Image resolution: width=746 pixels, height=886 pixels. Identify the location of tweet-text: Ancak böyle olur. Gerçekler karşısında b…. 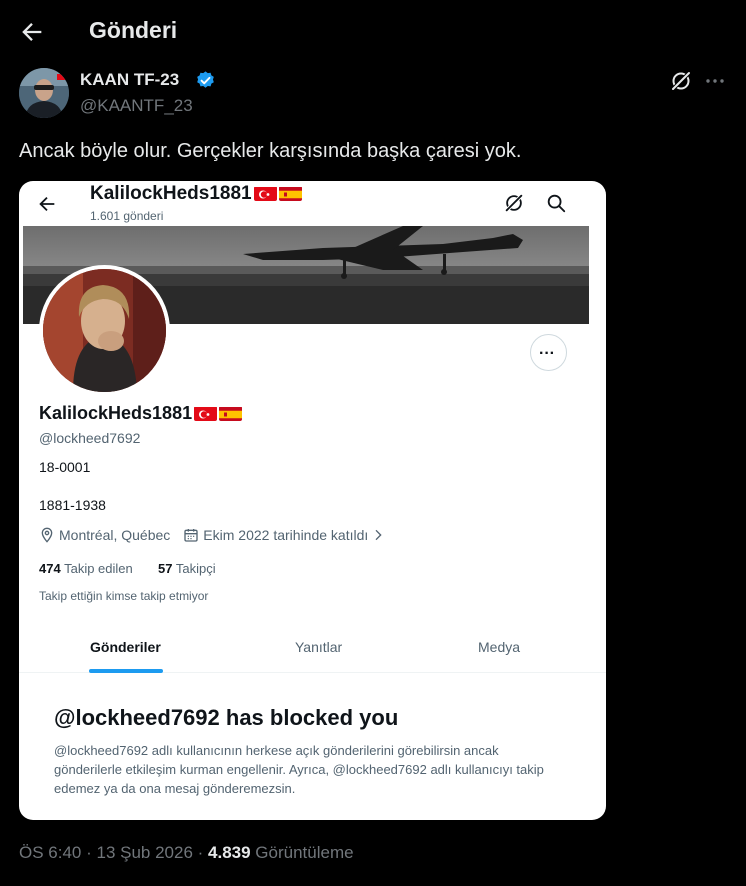
(270, 151).